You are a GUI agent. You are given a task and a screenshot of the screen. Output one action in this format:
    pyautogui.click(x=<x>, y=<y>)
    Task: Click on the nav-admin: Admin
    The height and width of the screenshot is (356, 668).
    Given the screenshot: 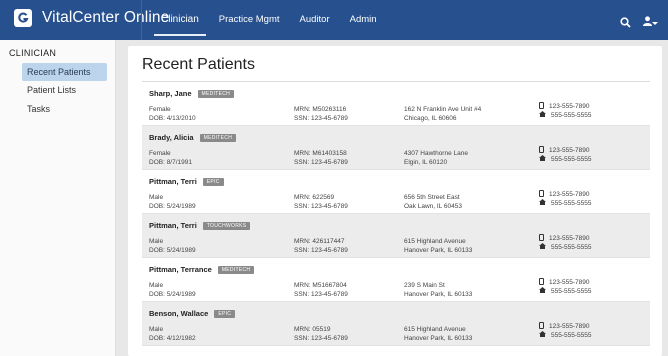 What is the action you would take?
    pyautogui.click(x=363, y=20)
    